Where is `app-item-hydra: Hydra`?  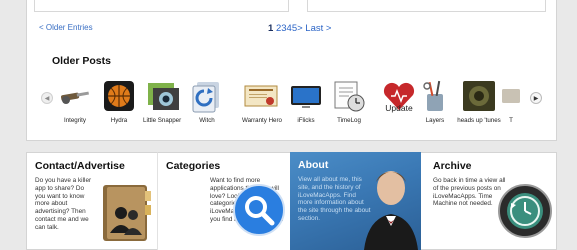
app-item-hydra: Hydra is located at coordinates (119, 101).